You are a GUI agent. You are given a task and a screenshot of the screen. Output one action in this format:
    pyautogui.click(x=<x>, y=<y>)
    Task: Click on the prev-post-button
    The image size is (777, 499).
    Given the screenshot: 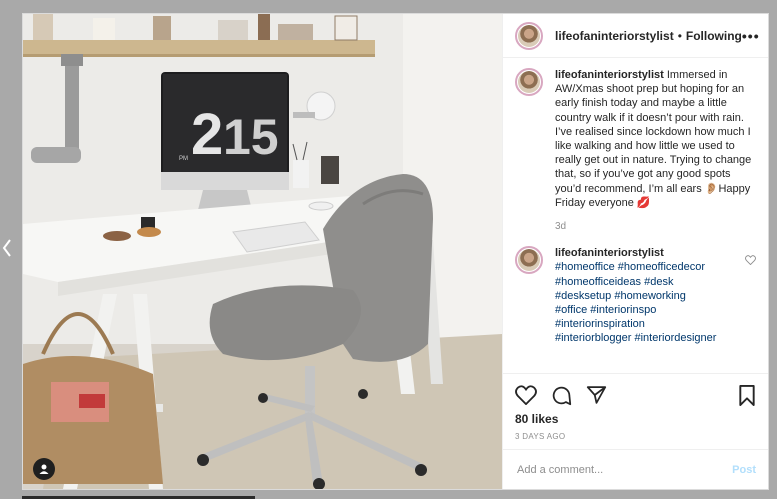 What is the action you would take?
    pyautogui.click(x=7, y=248)
    